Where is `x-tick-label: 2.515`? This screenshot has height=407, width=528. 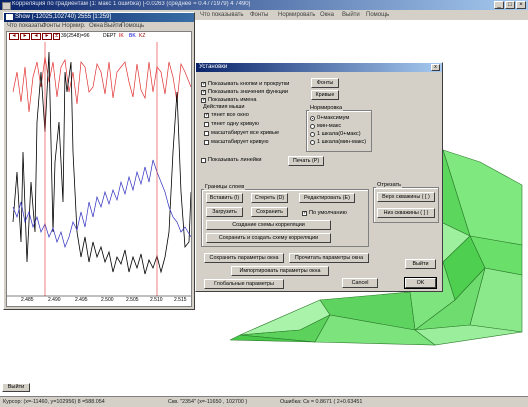 x-tick-label: 2.515 is located at coordinates (180, 300).